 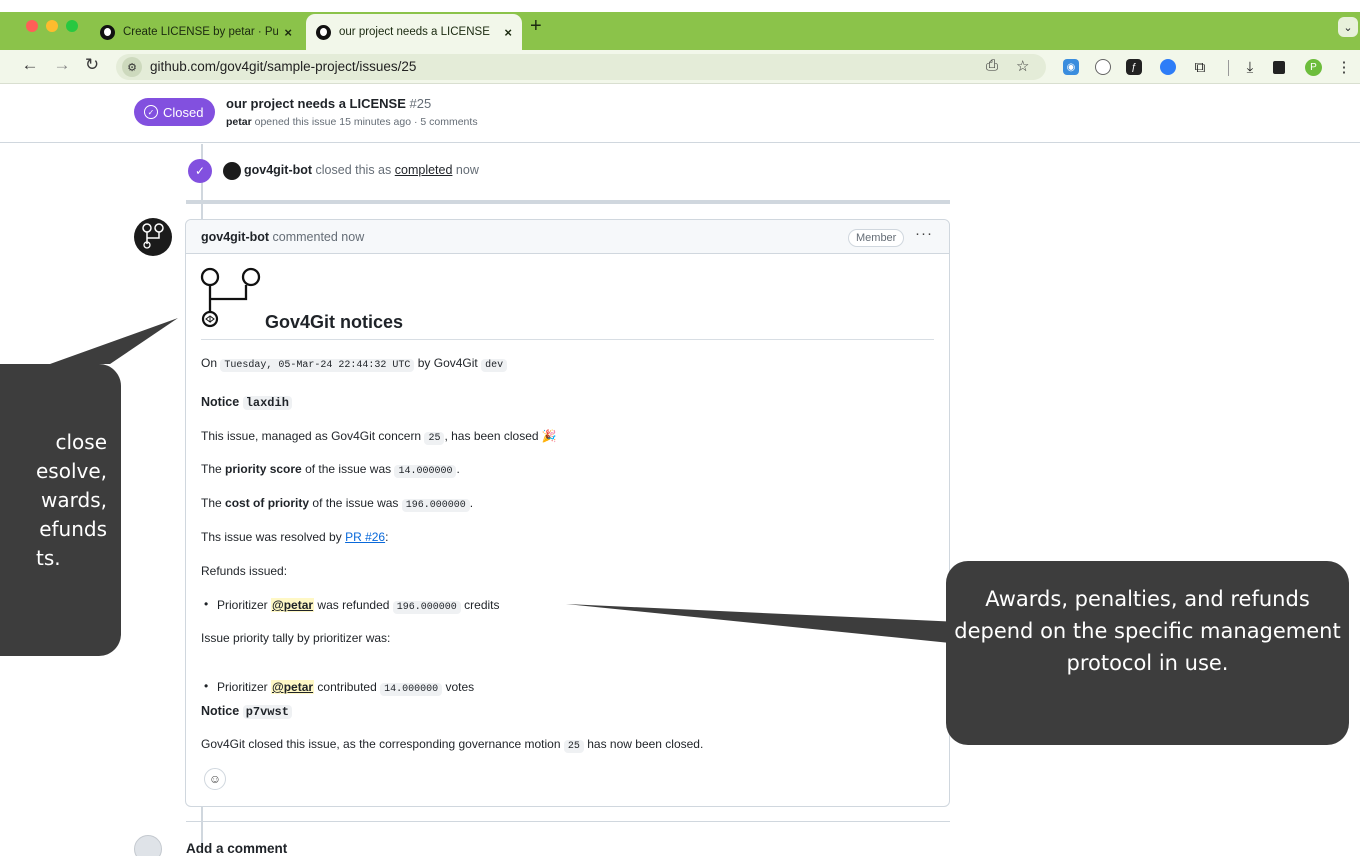 I want to click on tally-post: votes, so click(x=460, y=687).